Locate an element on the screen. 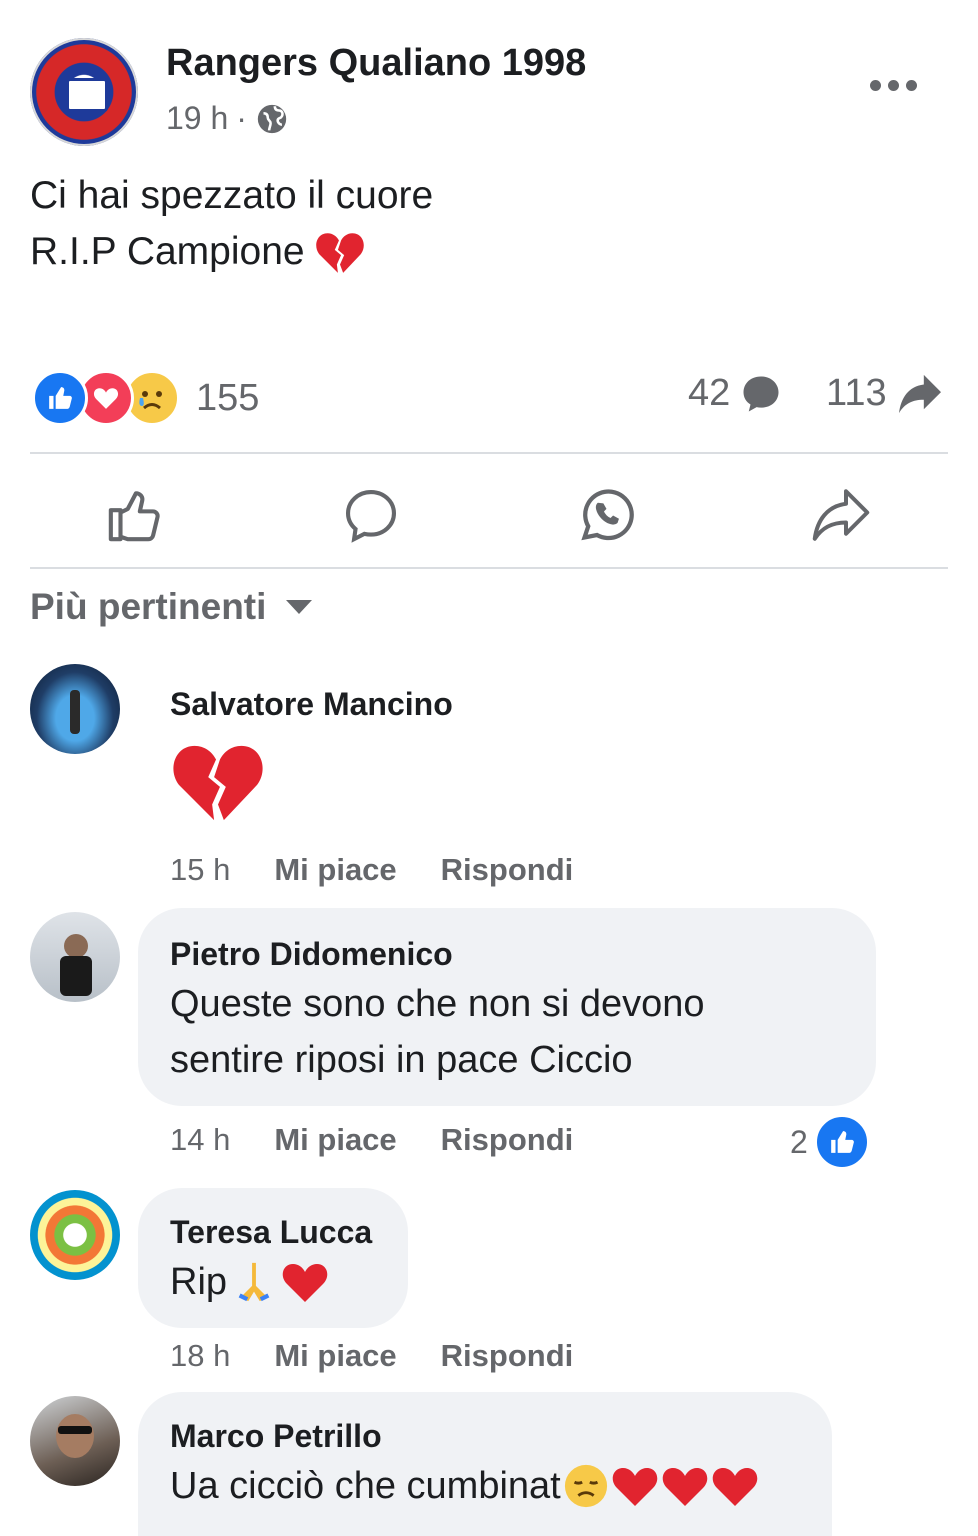  comment-text-line1: Queste sono che non si devono is located at coordinates (437, 1004).